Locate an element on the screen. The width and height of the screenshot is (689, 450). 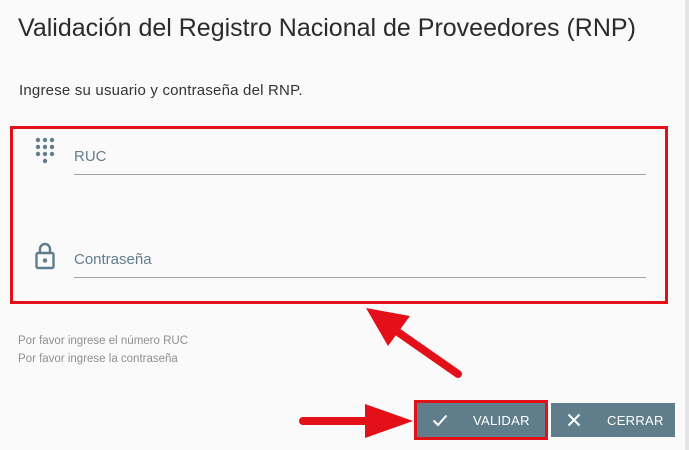
ruc-input is located at coordinates (360, 157).